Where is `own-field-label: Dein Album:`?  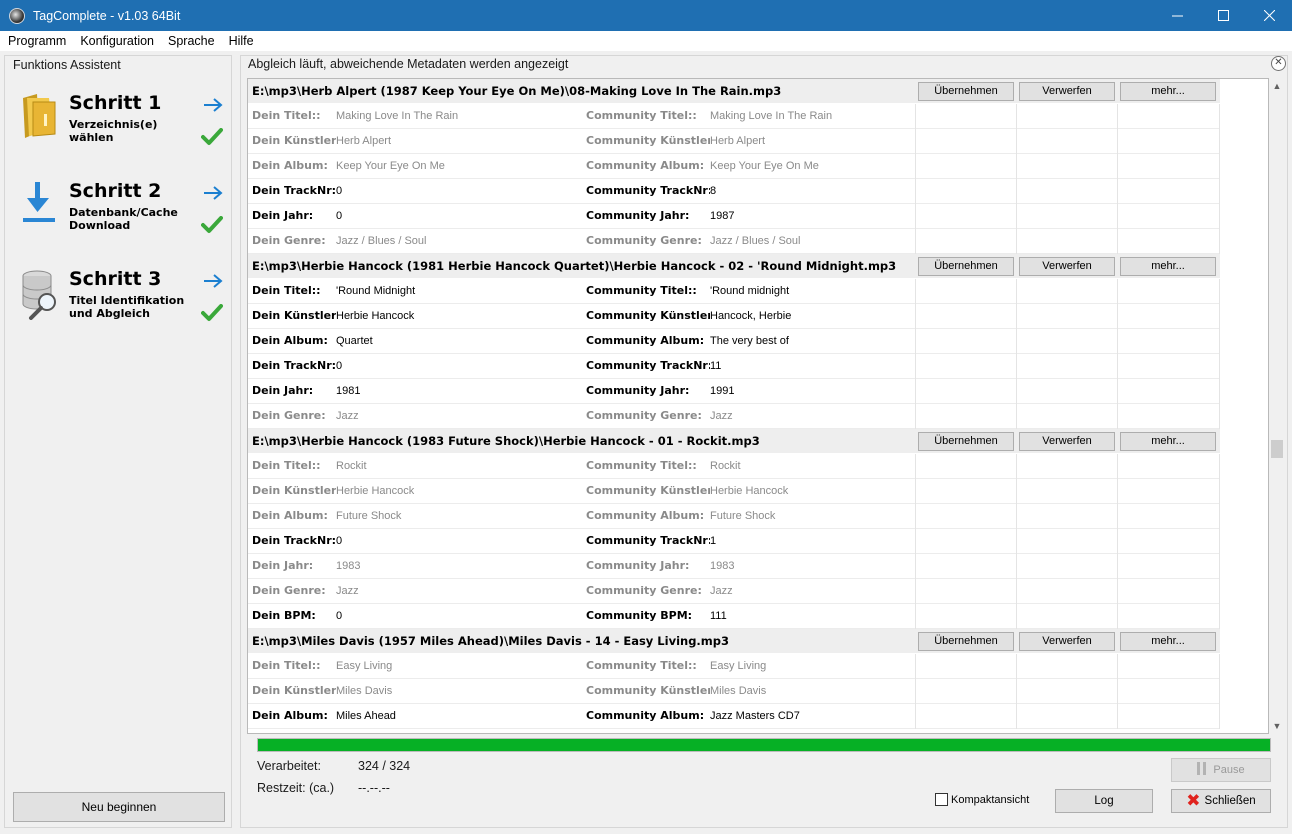
own-field-label: Dein Album: is located at coordinates (290, 715).